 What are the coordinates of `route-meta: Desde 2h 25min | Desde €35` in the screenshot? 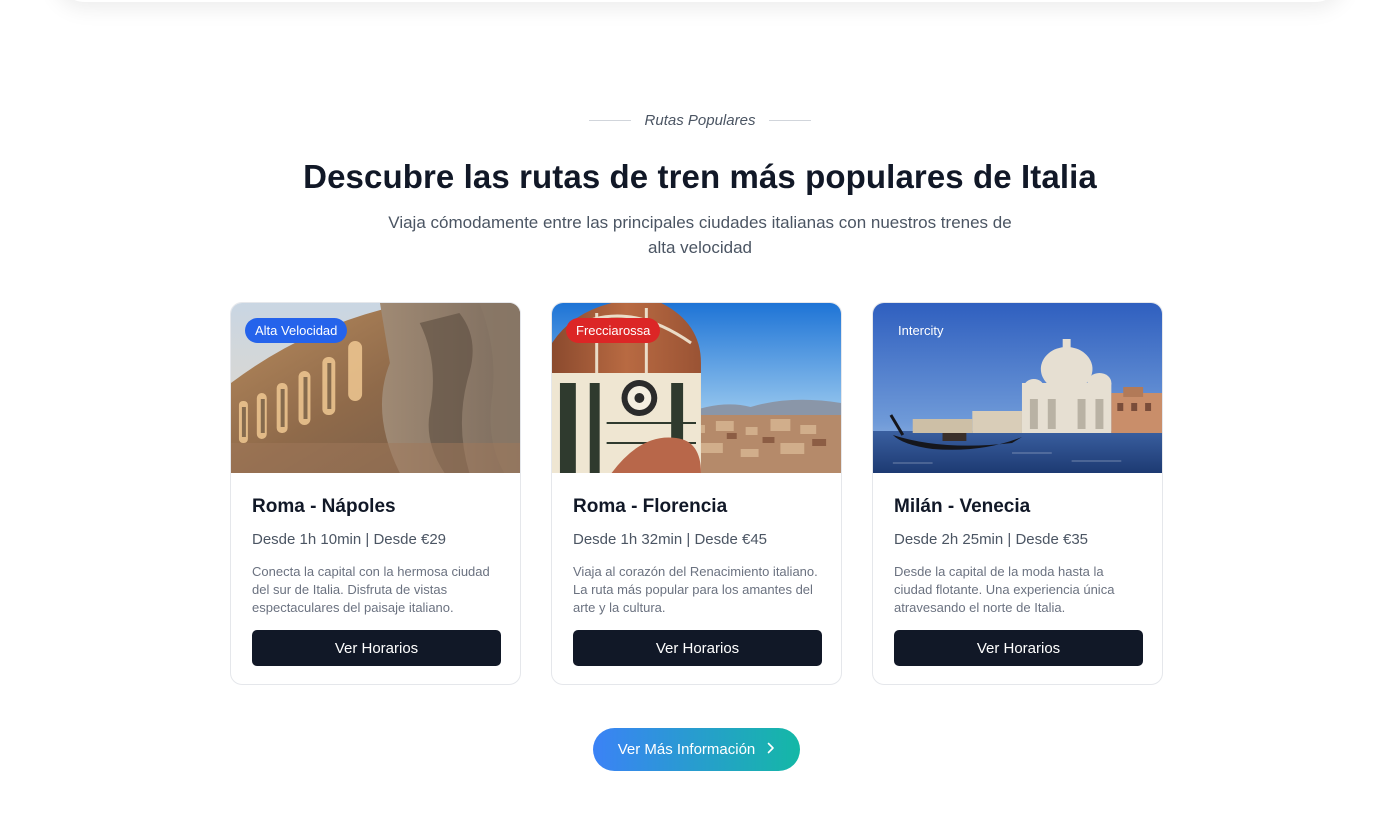 It's located at (991, 539).